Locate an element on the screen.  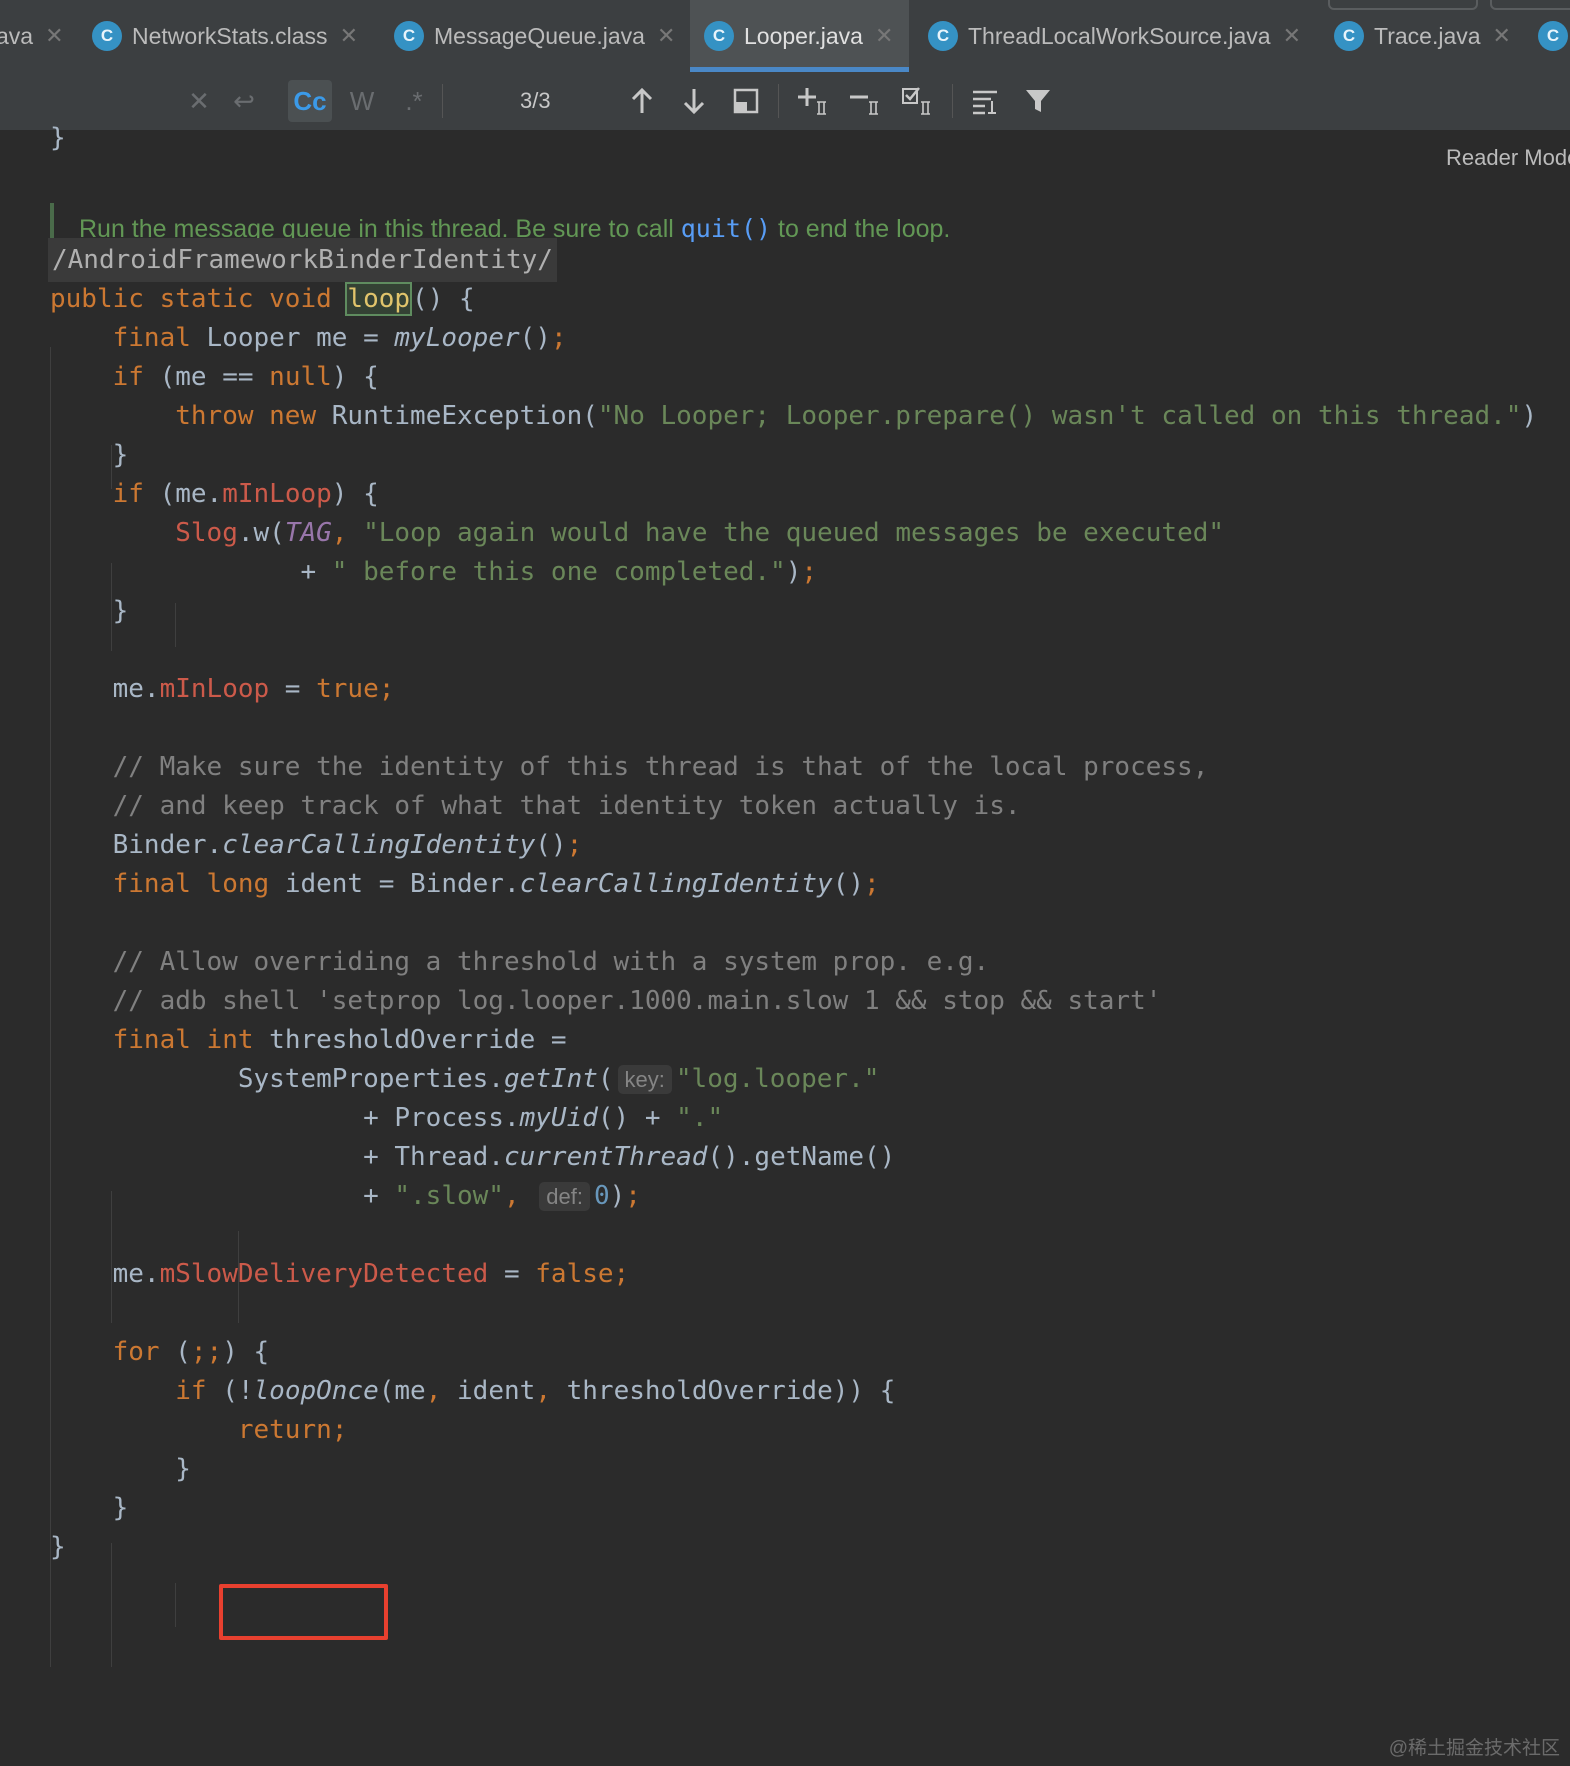
clear-search-icon: ✕ is located at coordinates (199, 101).